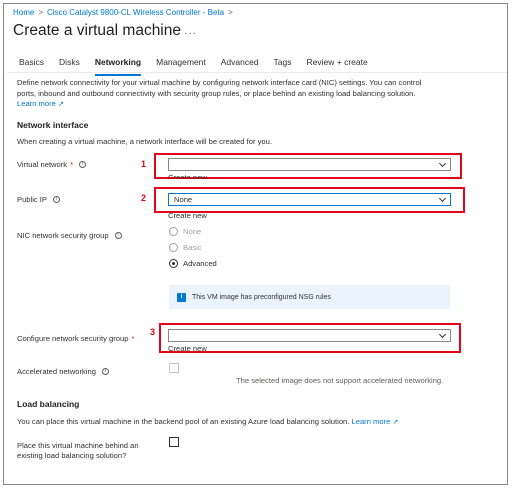  I want to click on page-title: Create a virtual machine, so click(97, 30).